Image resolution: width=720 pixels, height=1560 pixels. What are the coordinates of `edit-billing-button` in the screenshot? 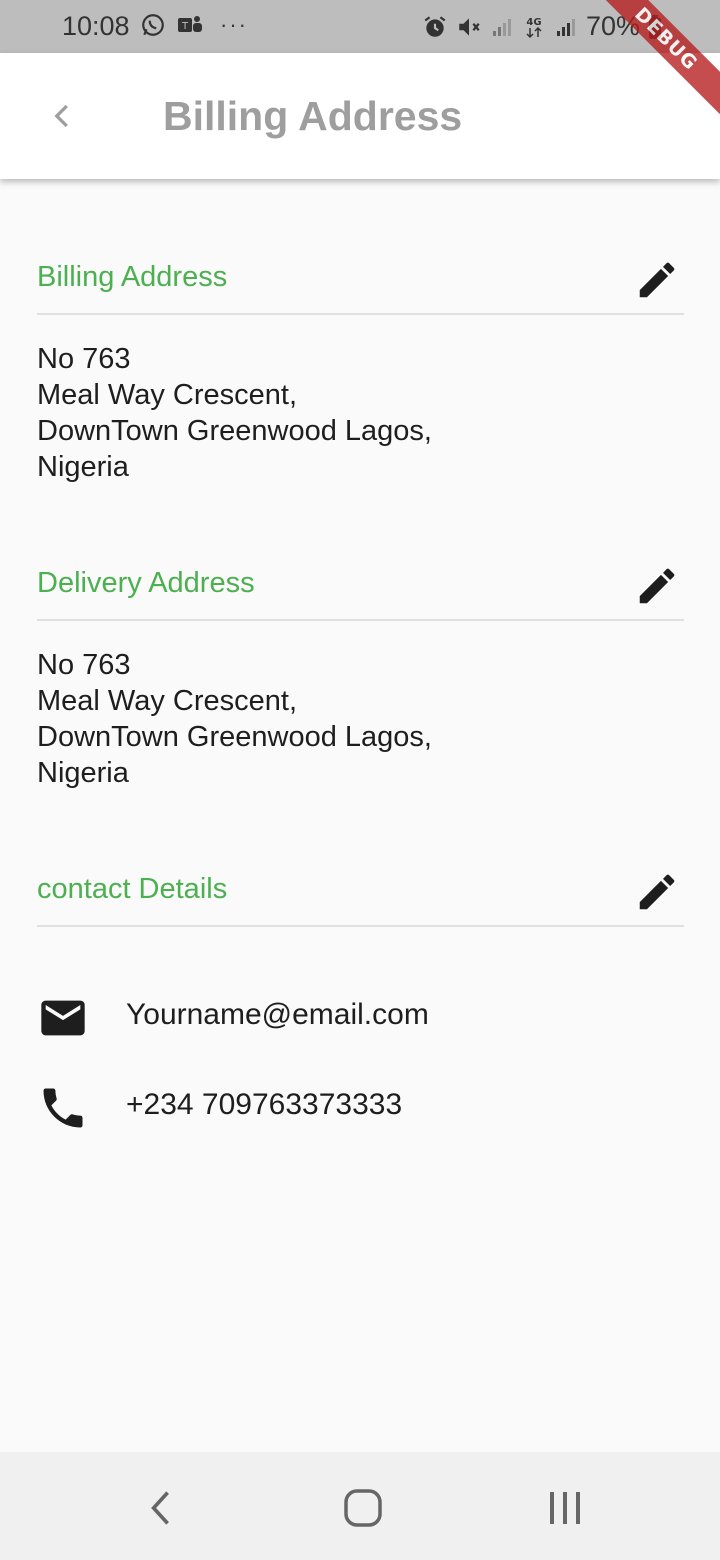 It's located at (657, 280).